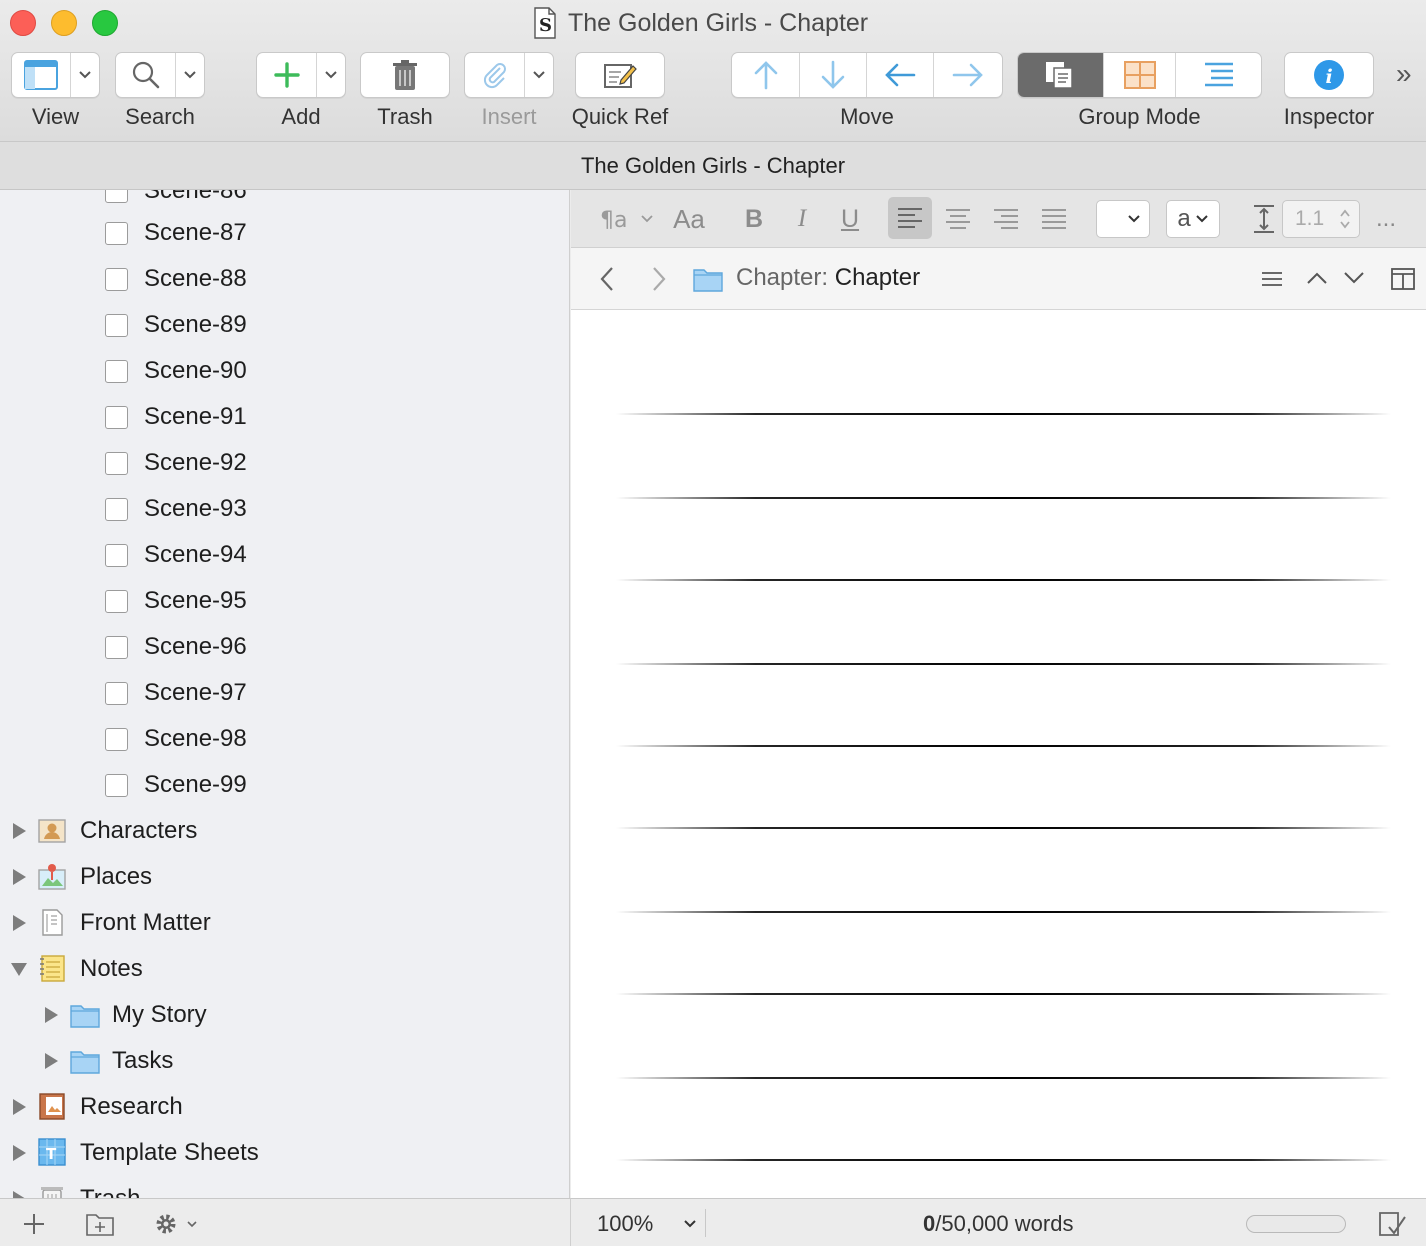  Describe the element at coordinates (284, 923) in the screenshot. I see `binder-item-front-matter: Front Matter` at that location.